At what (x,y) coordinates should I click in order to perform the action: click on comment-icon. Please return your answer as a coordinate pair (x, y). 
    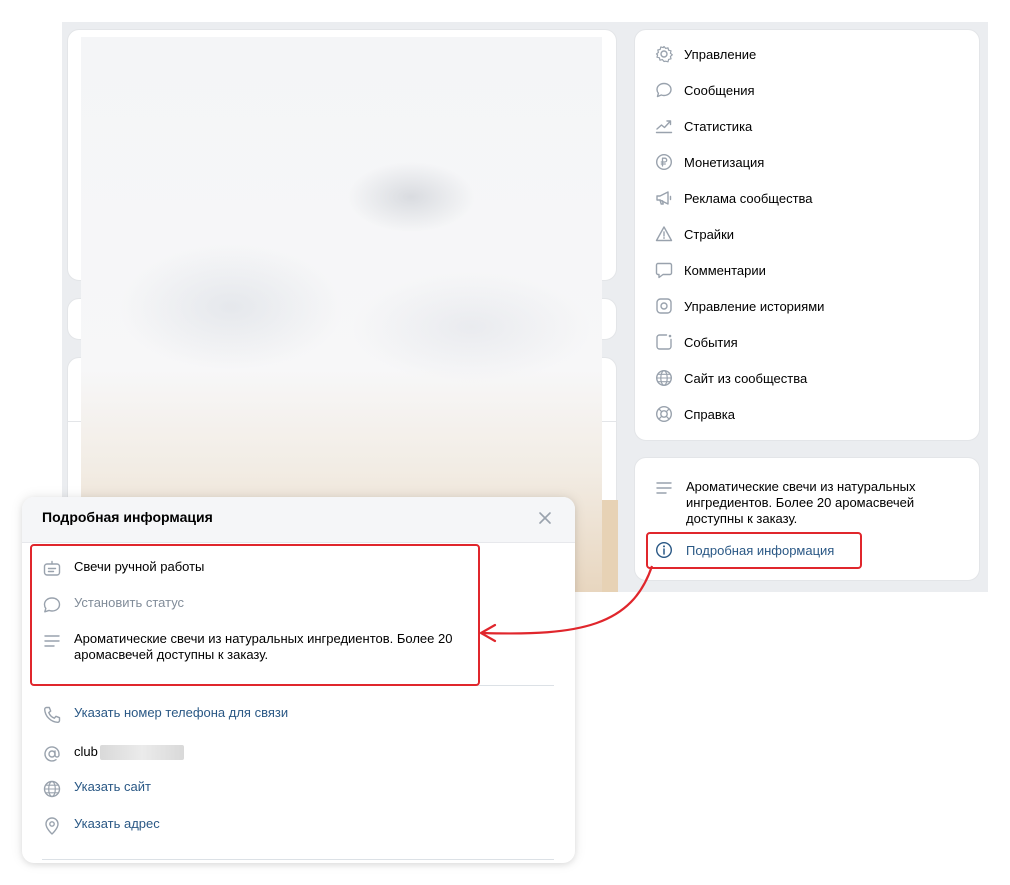
    Looking at the image, I should click on (664, 270).